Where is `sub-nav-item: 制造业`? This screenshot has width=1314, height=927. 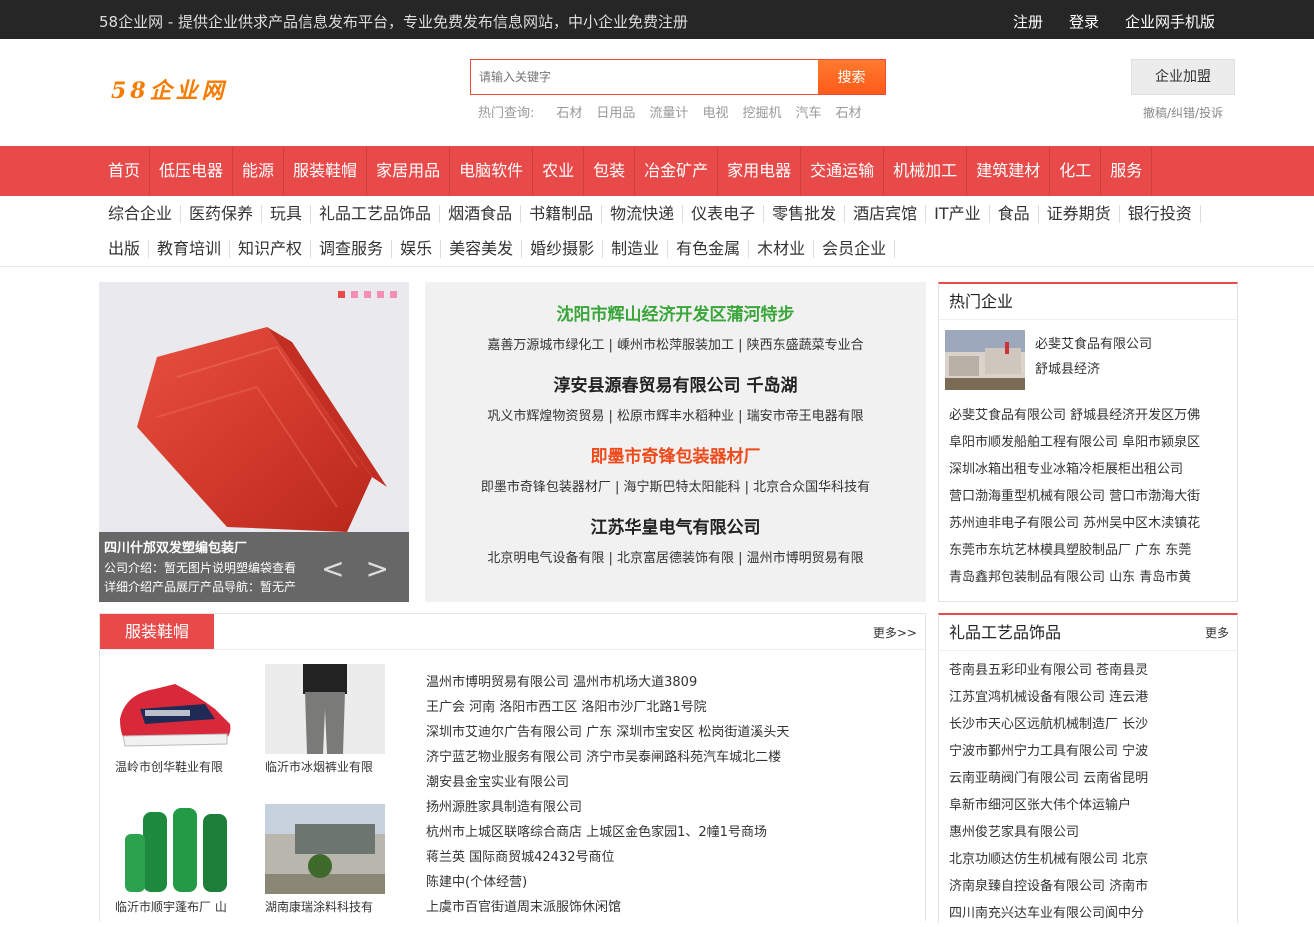
sub-nav-item: 制造业 is located at coordinates (636, 248).